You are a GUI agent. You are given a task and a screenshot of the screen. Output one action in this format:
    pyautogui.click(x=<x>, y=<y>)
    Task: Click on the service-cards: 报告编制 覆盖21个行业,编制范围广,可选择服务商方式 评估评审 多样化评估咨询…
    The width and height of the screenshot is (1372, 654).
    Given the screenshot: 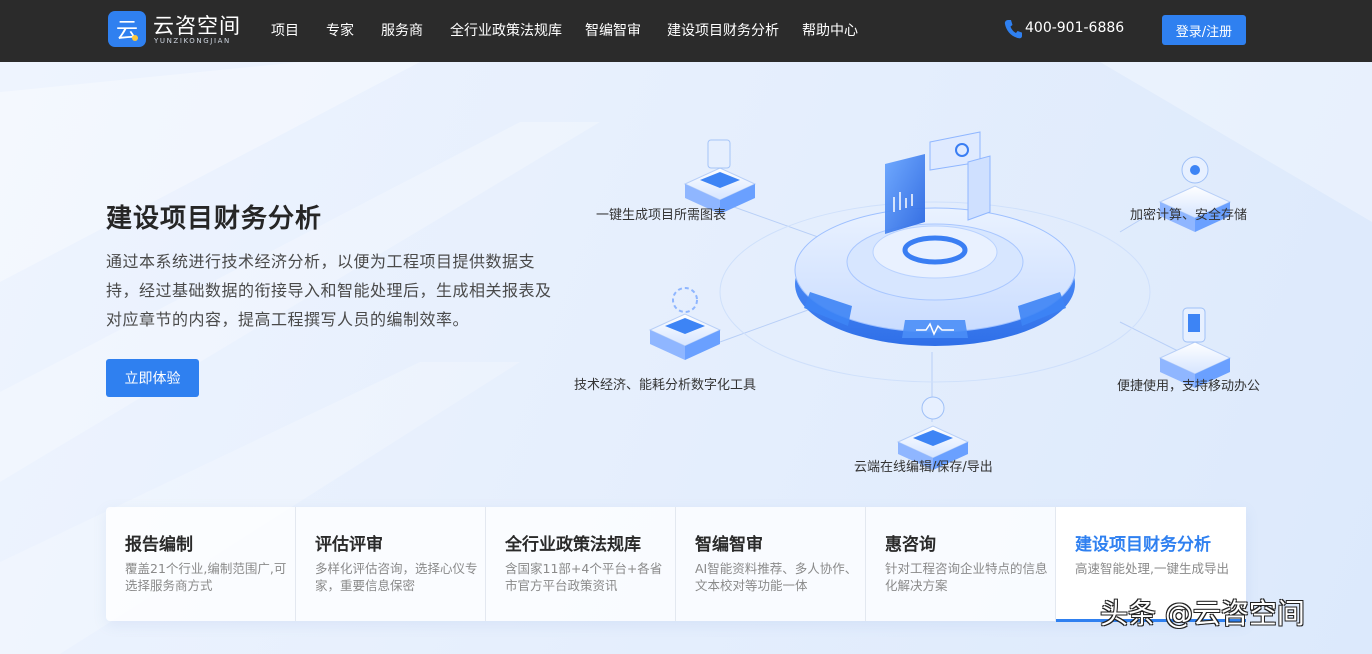 What is the action you would take?
    pyautogui.click(x=676, y=564)
    